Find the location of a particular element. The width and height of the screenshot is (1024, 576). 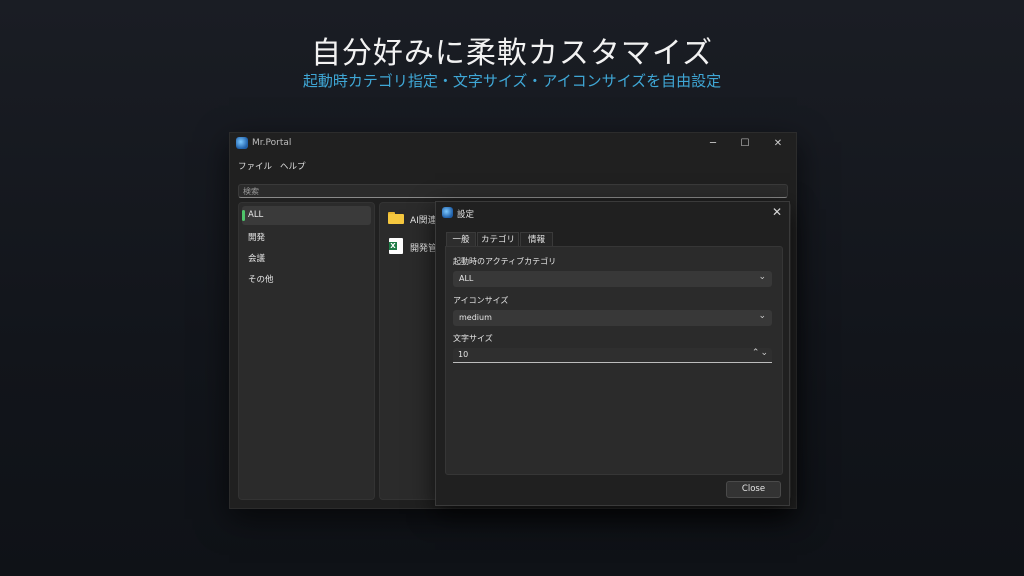

icon-size-select: medium ⌄ is located at coordinates (612, 318).